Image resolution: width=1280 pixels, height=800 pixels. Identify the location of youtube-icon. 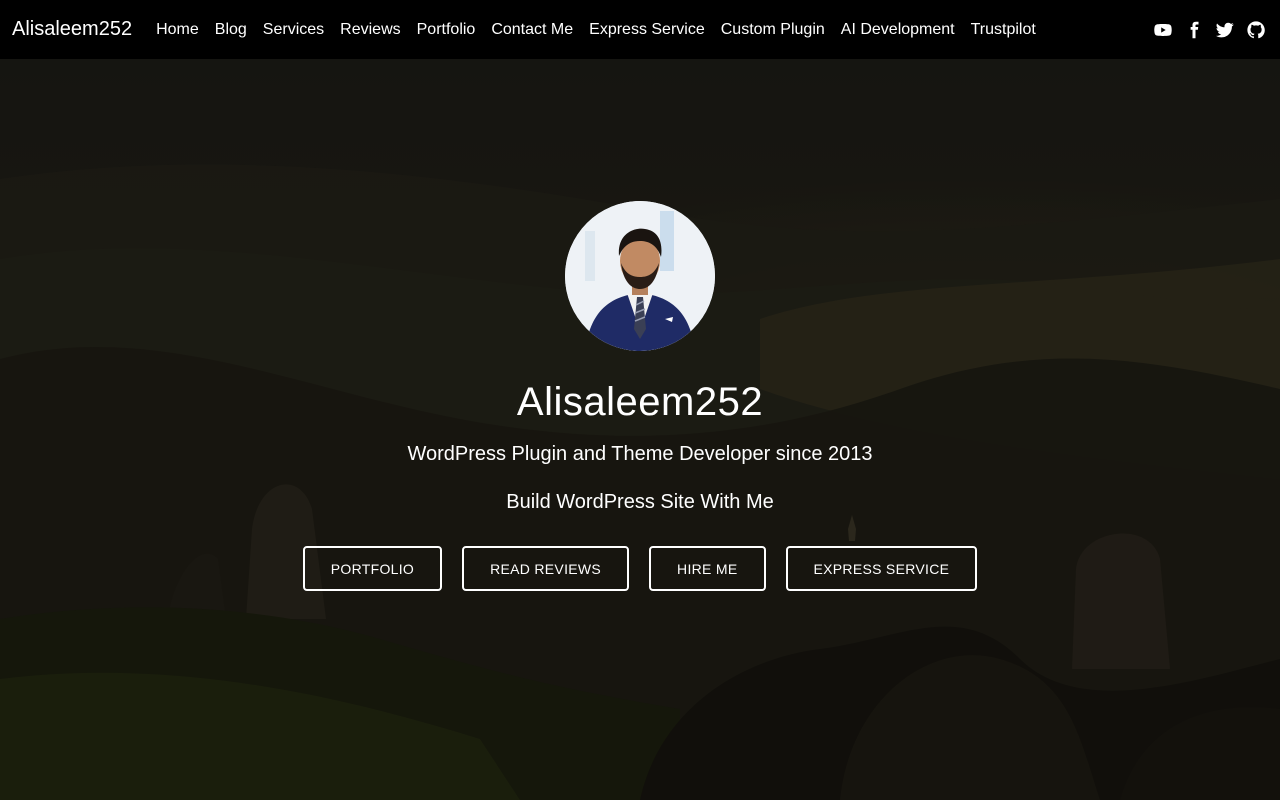
(1163, 29).